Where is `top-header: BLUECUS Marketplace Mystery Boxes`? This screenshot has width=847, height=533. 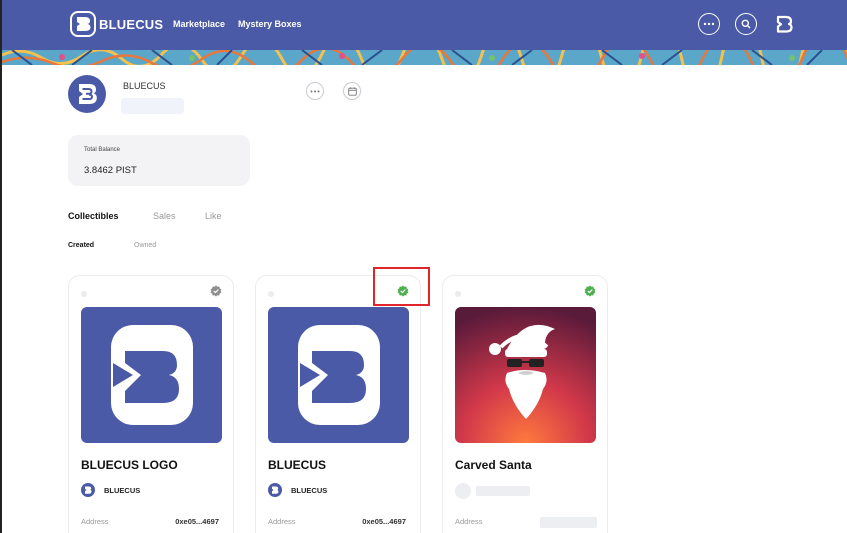 top-header: BLUECUS Marketplace Mystery Boxes is located at coordinates (424, 25).